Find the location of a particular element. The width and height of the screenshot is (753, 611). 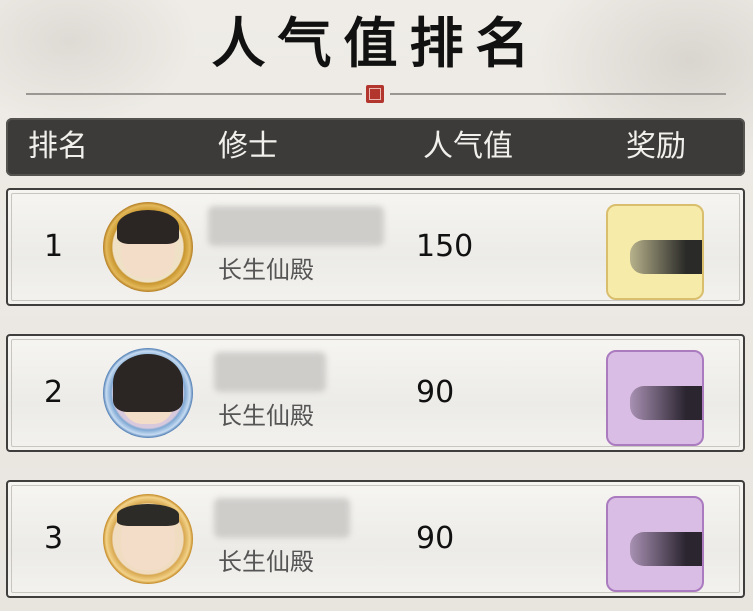

ranking-table-header: 排名 修士 人气值 奖励 is located at coordinates (375, 147).